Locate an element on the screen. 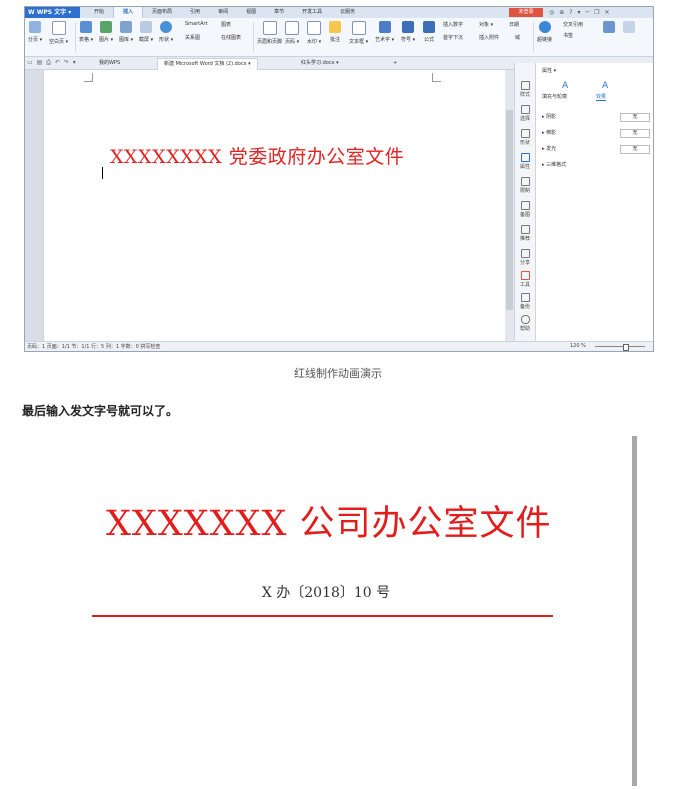 The width and height of the screenshot is (676, 789). glow-value: 无 is located at coordinates (635, 149).